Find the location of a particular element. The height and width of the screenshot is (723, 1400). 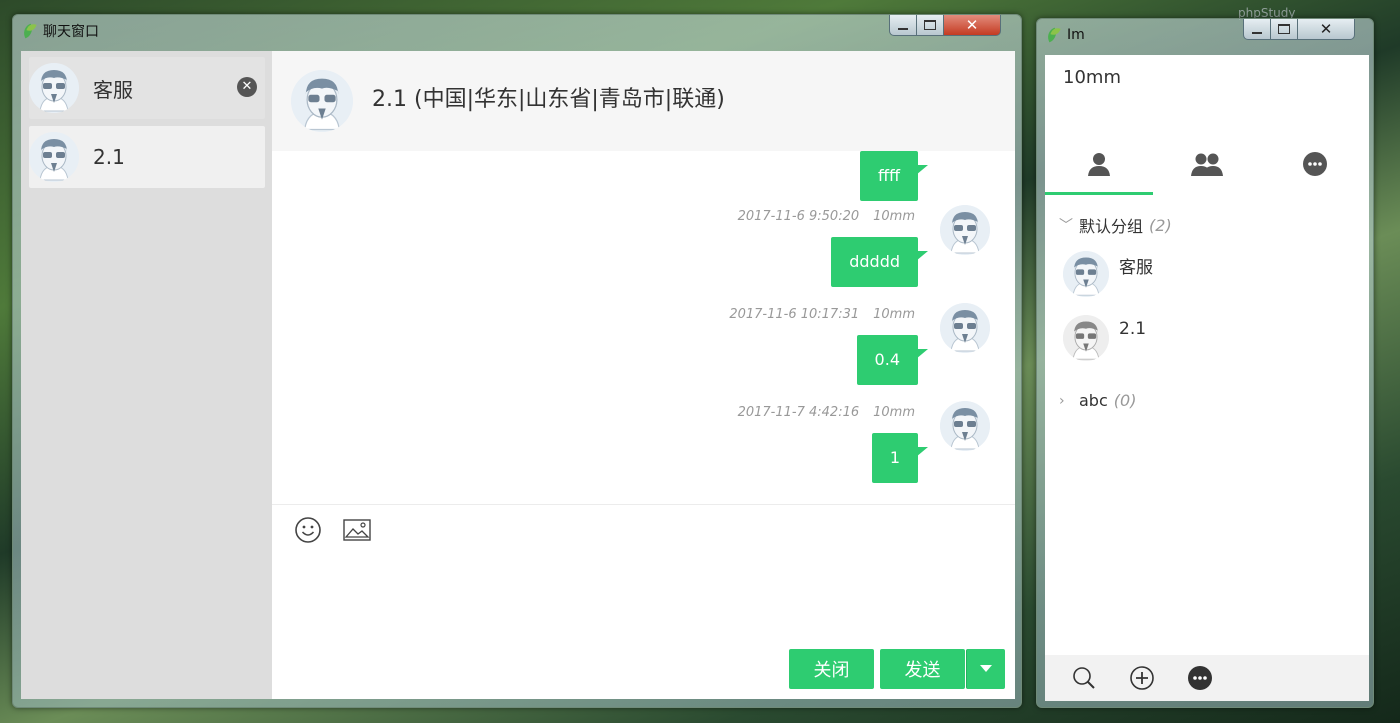

chat-window-titlebar: 聊天窗口 is located at coordinates (60, 31).